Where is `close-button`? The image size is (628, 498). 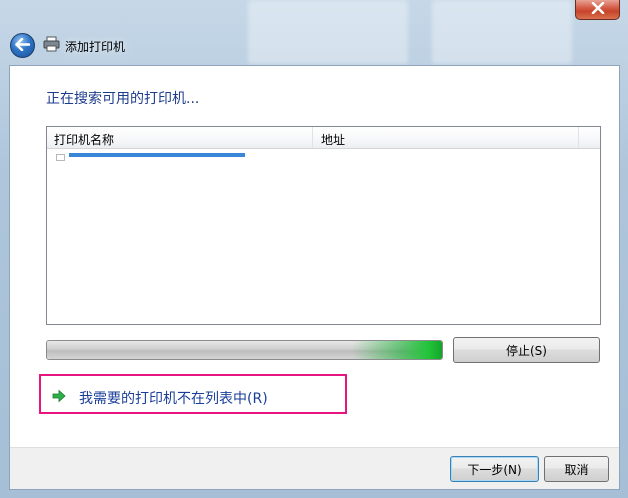
close-button is located at coordinates (597, 10).